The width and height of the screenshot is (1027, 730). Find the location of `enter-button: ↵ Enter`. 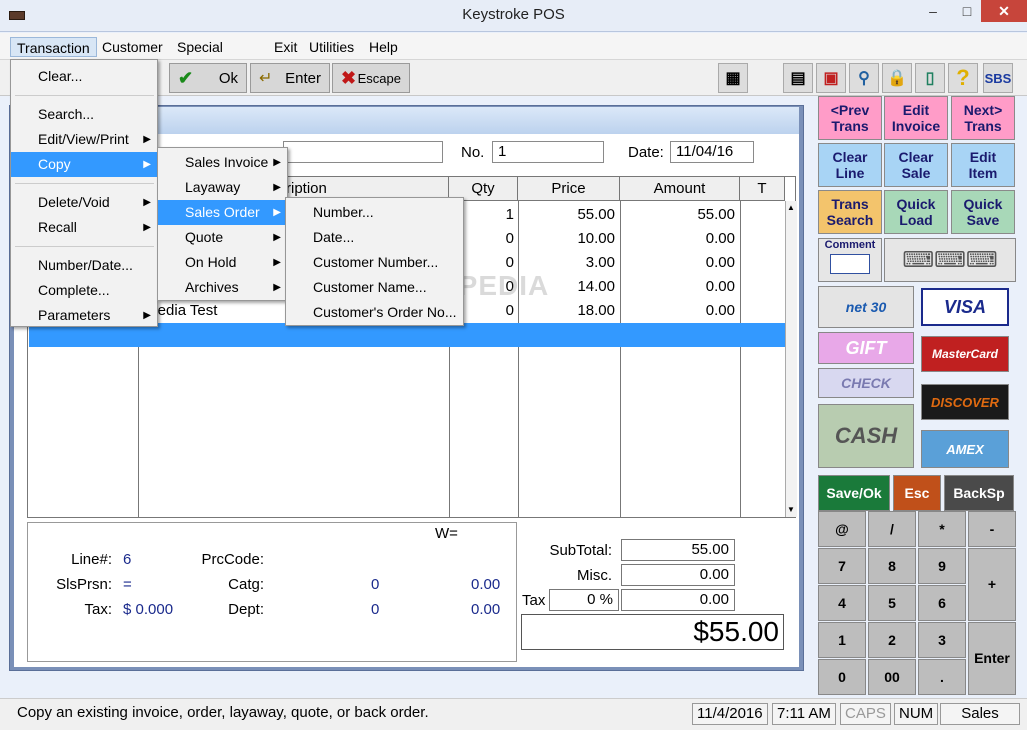

enter-button: ↵ Enter is located at coordinates (290, 78).